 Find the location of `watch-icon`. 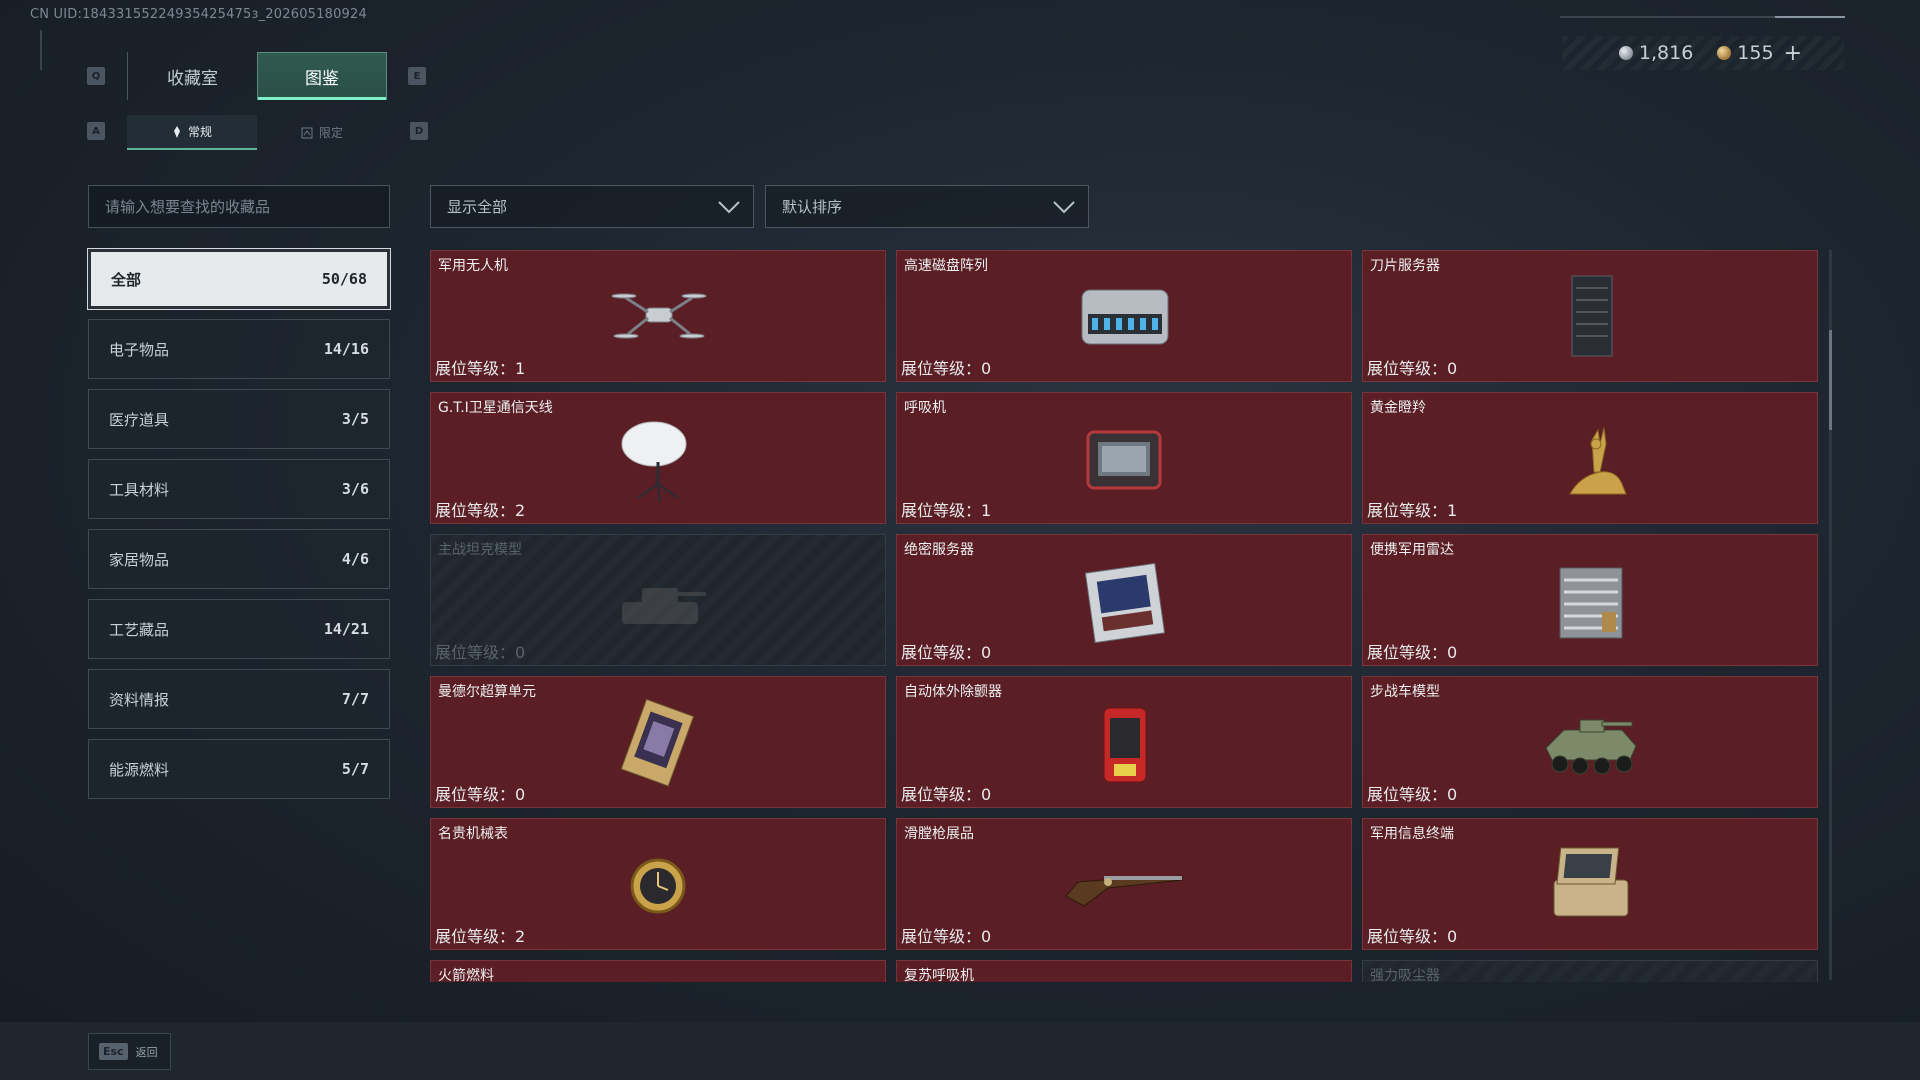

watch-icon is located at coordinates (658, 886).